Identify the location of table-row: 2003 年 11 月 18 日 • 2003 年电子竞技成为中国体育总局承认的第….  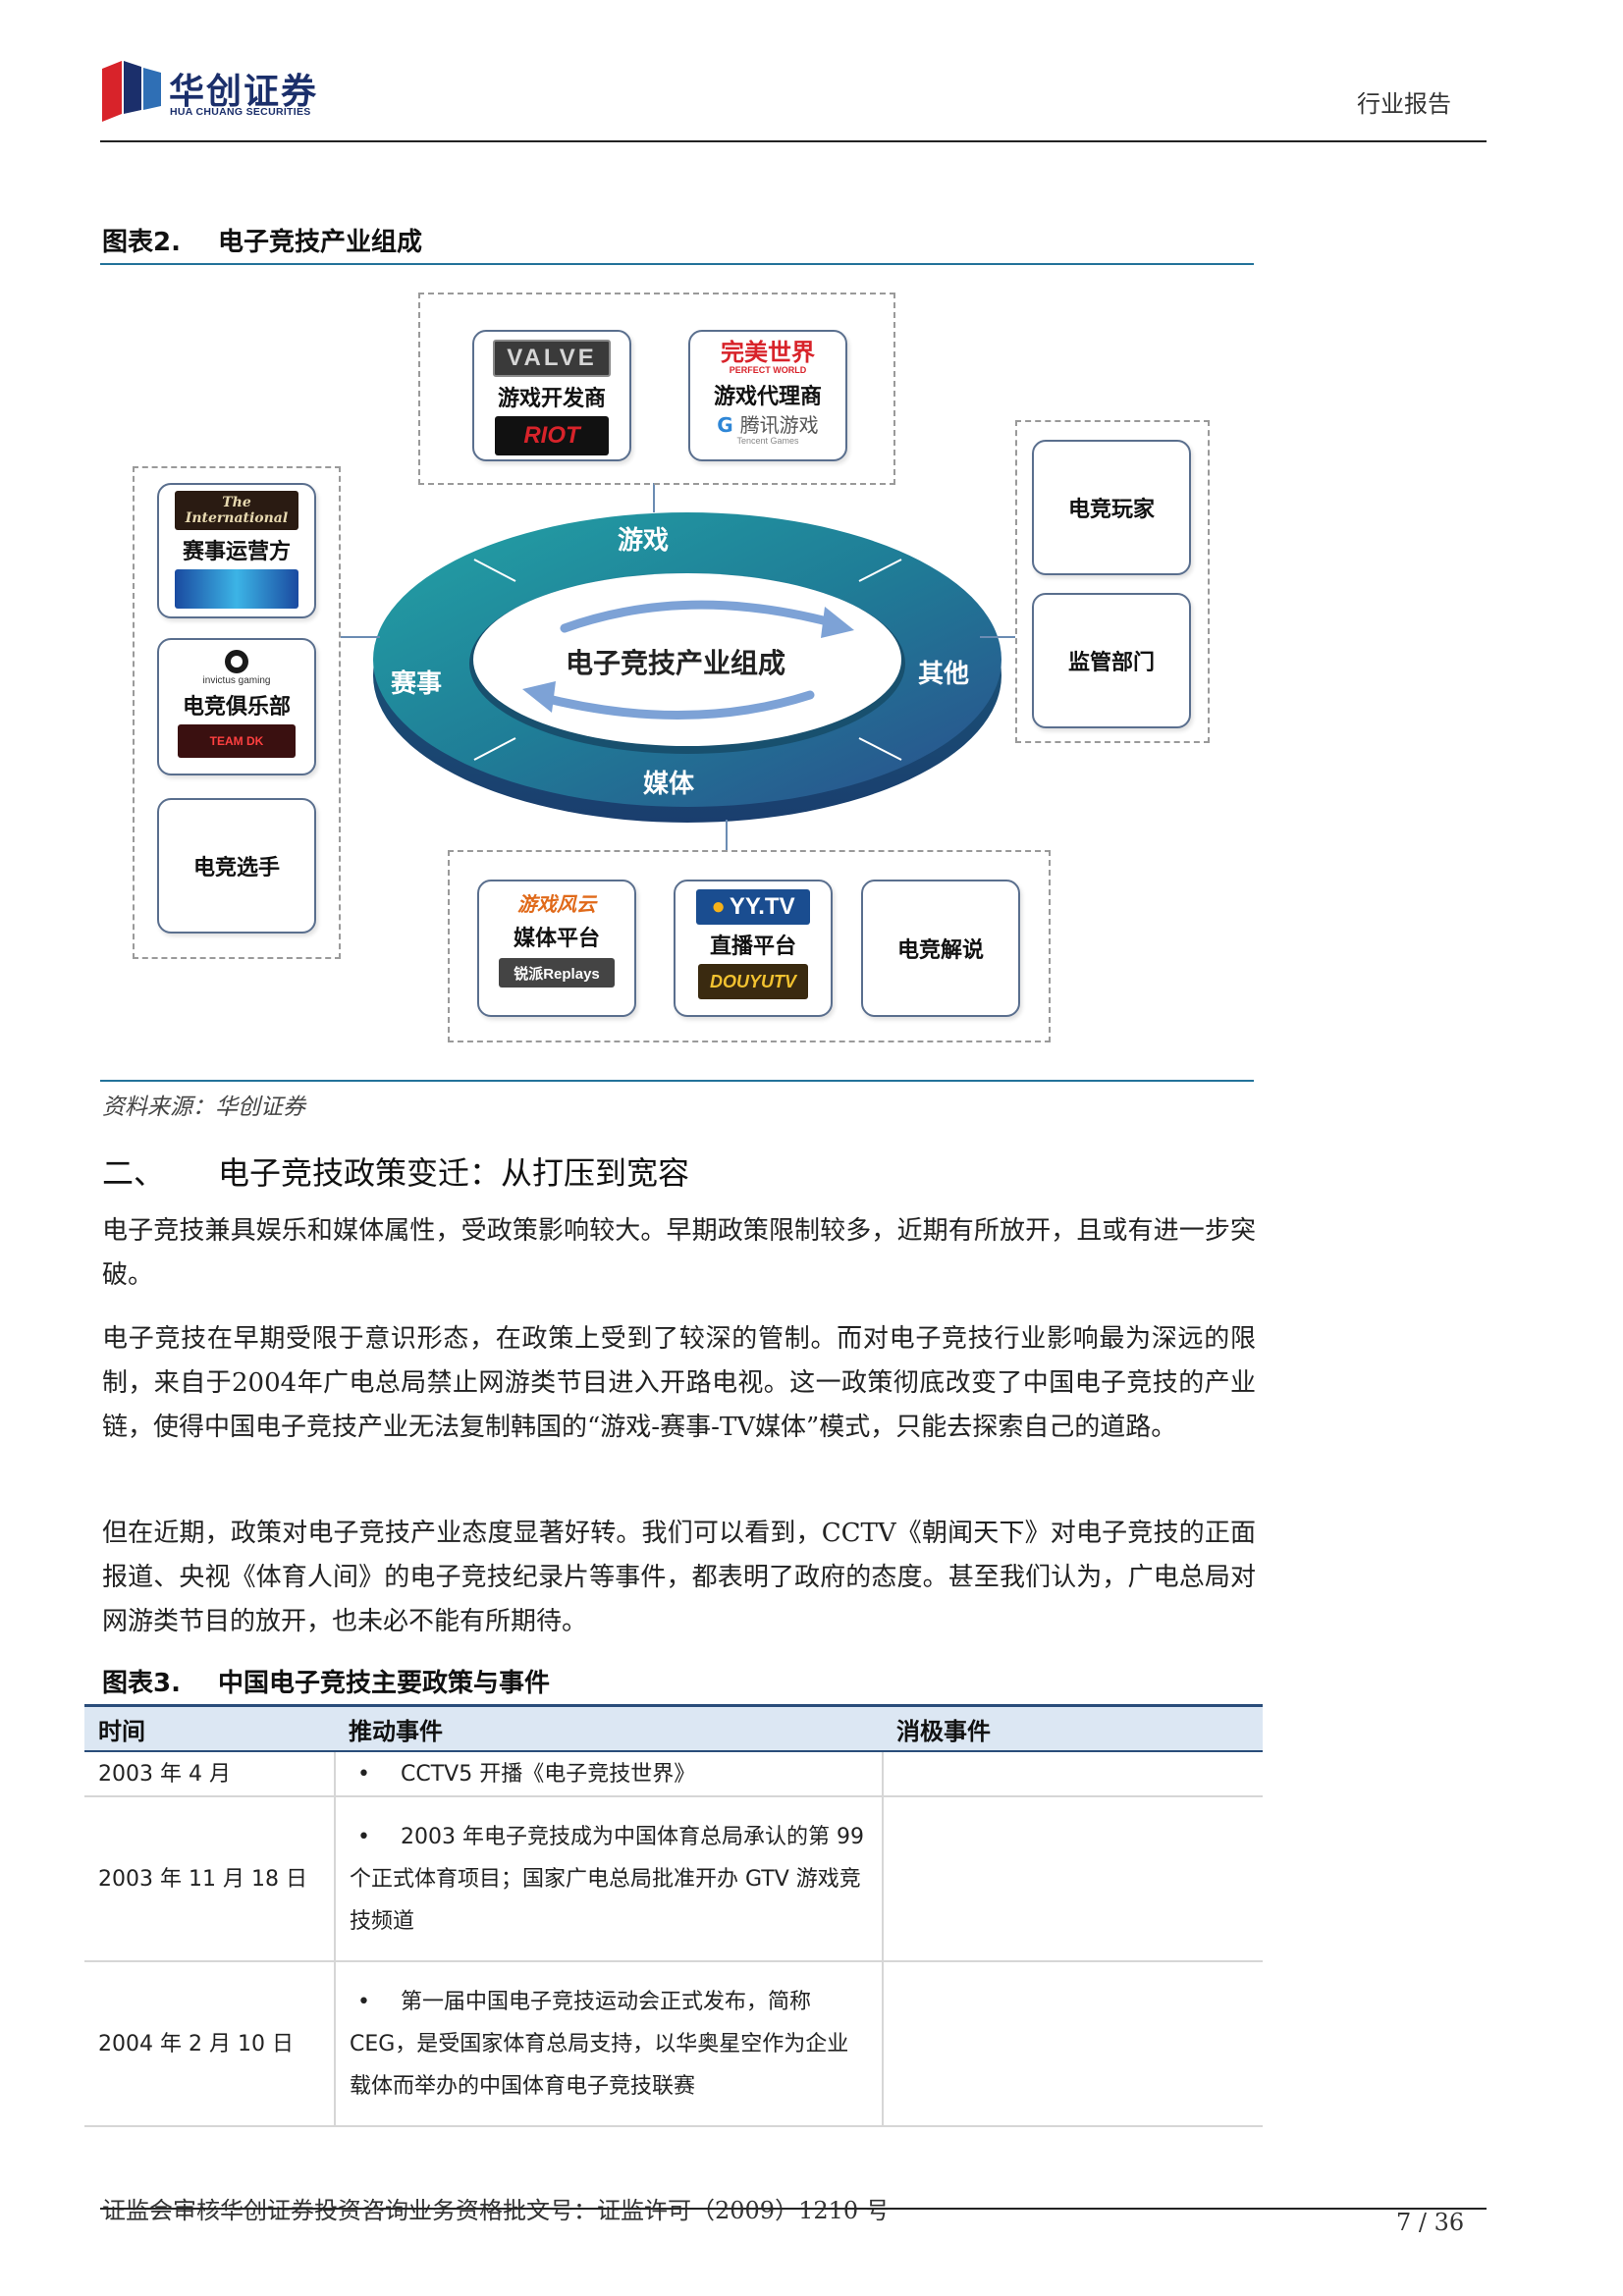
(673, 1879).